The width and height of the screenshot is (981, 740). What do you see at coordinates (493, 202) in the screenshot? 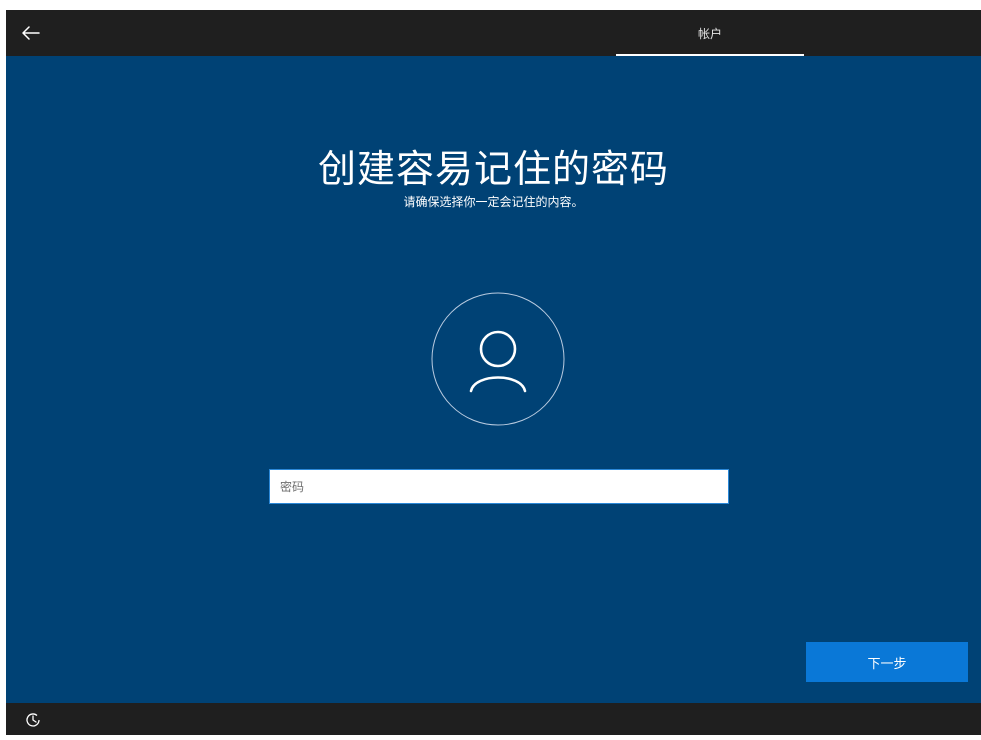
I see `page-subtitle: 请确保选择你一定会记住的内容。` at bounding box center [493, 202].